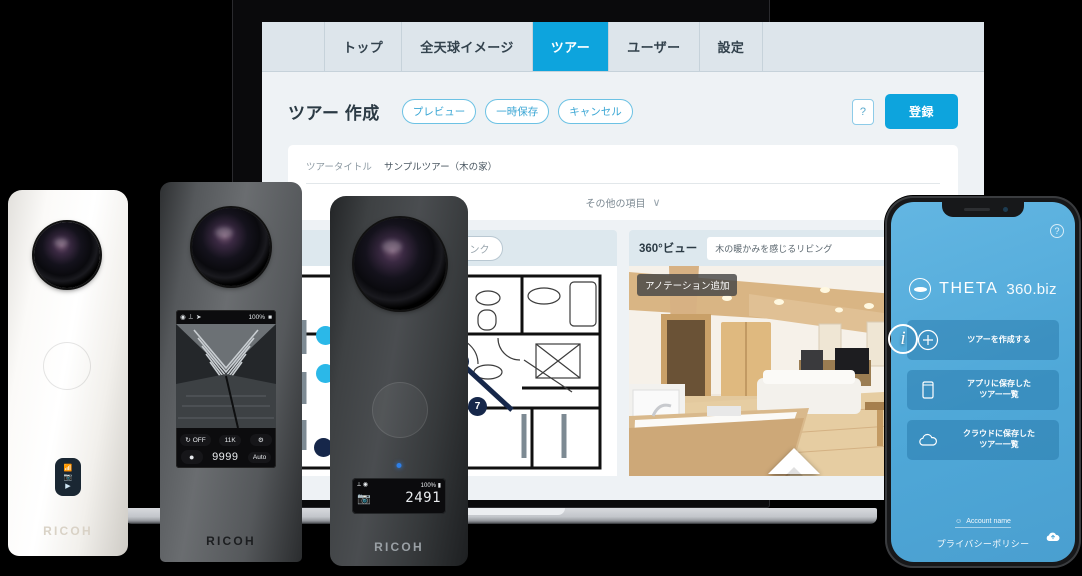 Image resolution: width=1082 pixels, height=576 pixels. Describe the element at coordinates (732, 46) in the screenshot. I see `tab-settings: 設定` at that location.